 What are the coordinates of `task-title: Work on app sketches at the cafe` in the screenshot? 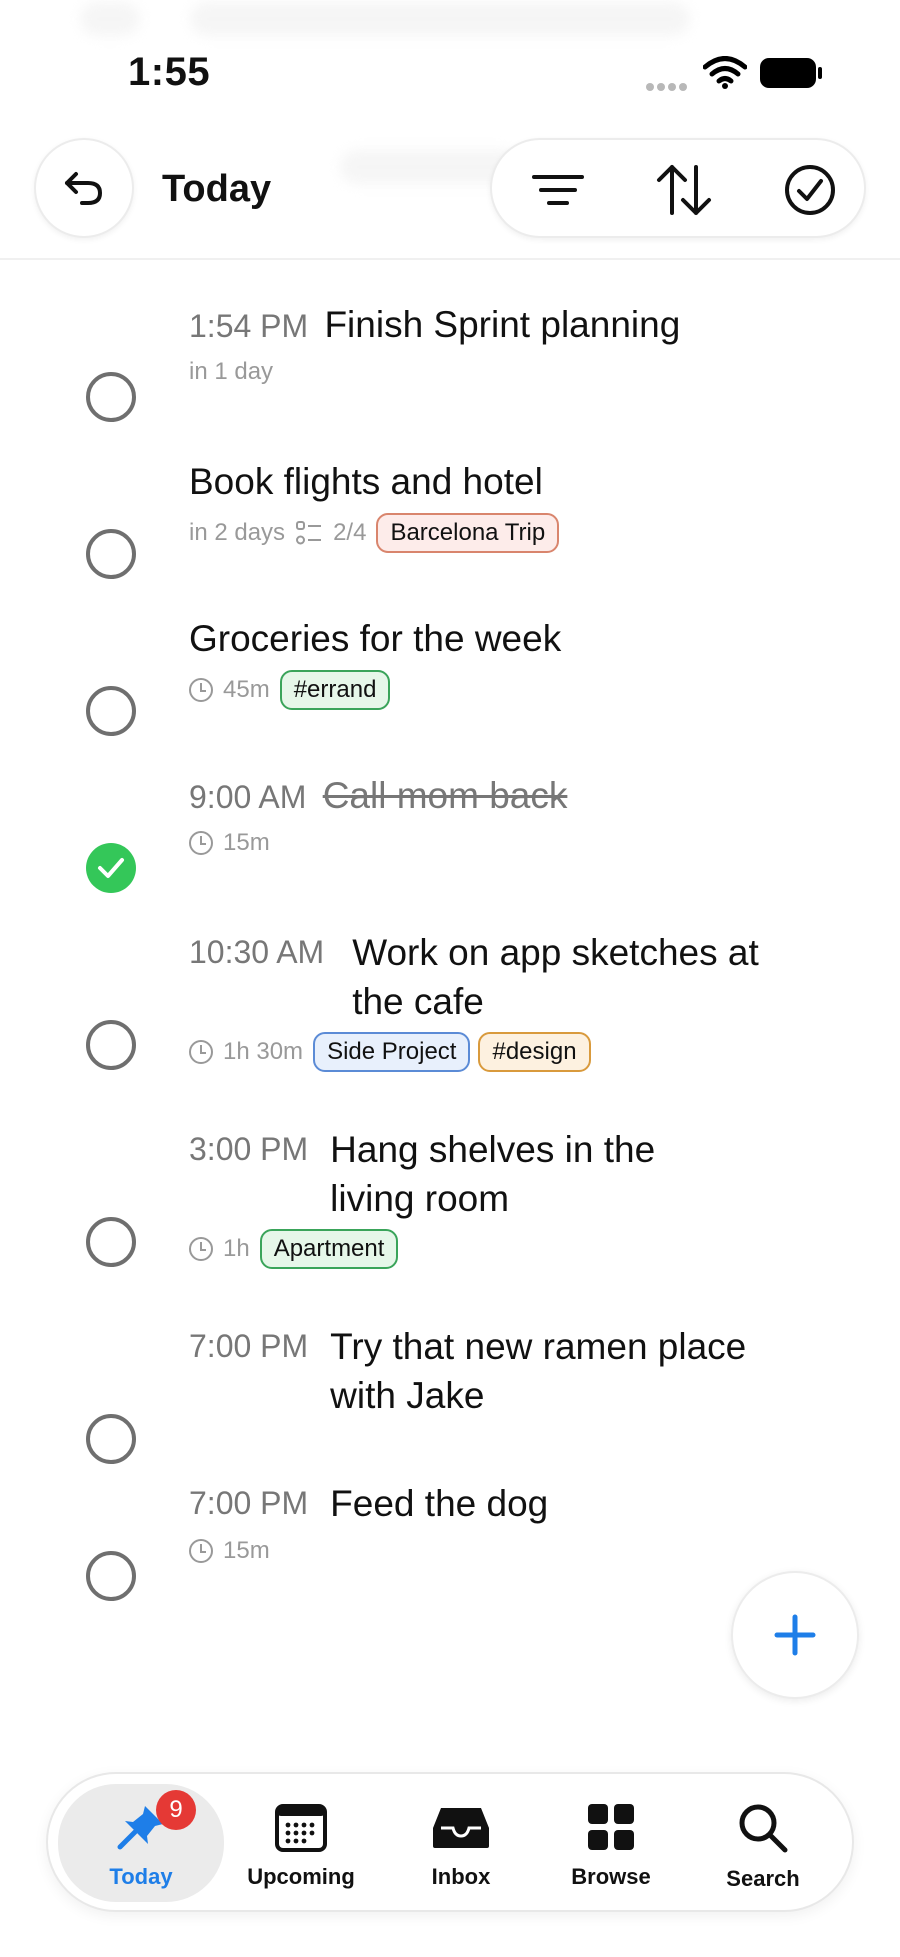 It's located at (555, 977).